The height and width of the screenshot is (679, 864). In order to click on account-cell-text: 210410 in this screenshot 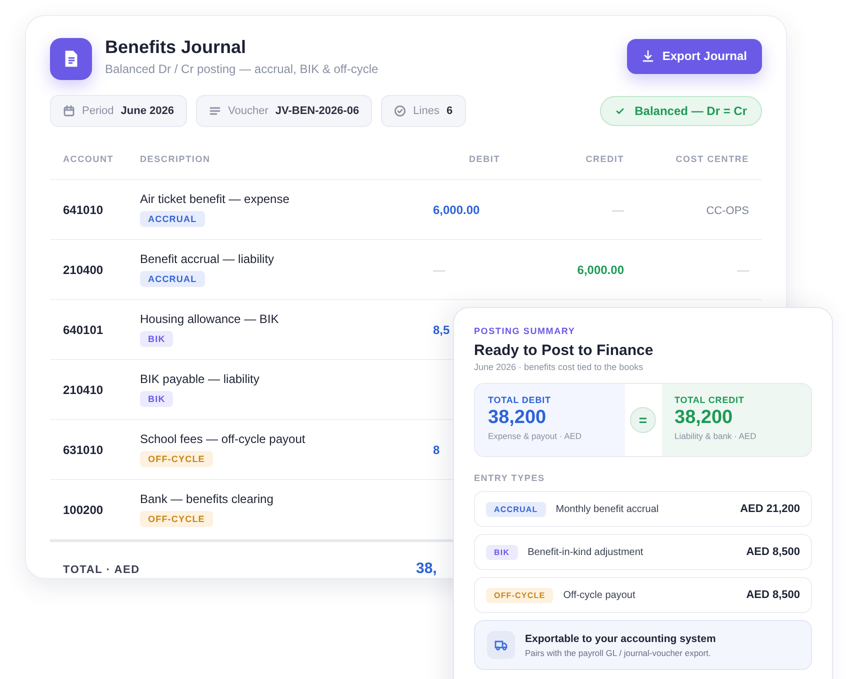, I will do `click(83, 389)`.